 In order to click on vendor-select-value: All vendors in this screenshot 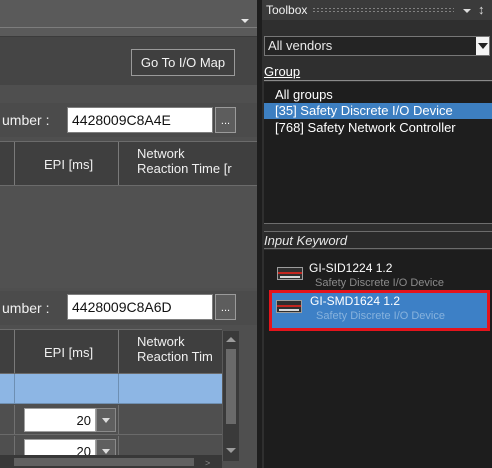, I will do `click(300, 45)`.